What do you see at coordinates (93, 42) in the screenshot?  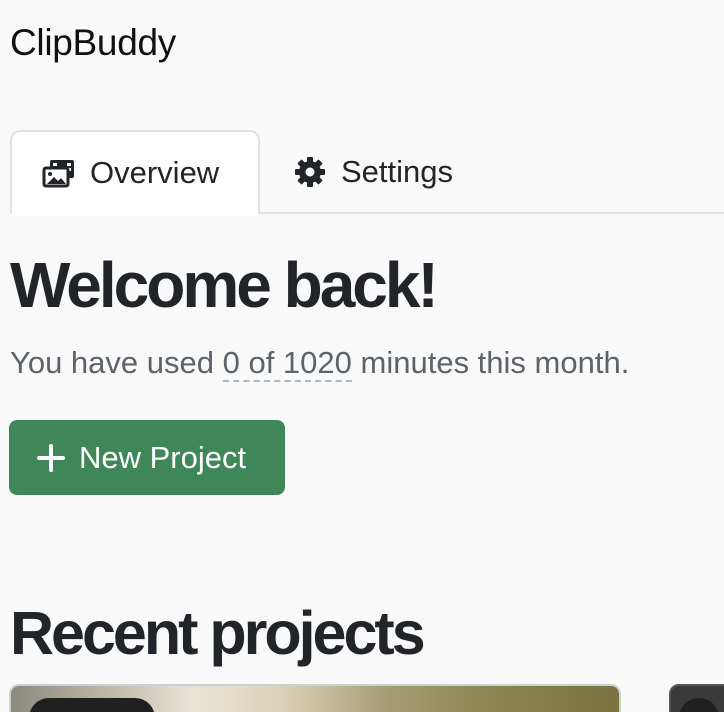 I see `app-title: ClipBuddy` at bounding box center [93, 42].